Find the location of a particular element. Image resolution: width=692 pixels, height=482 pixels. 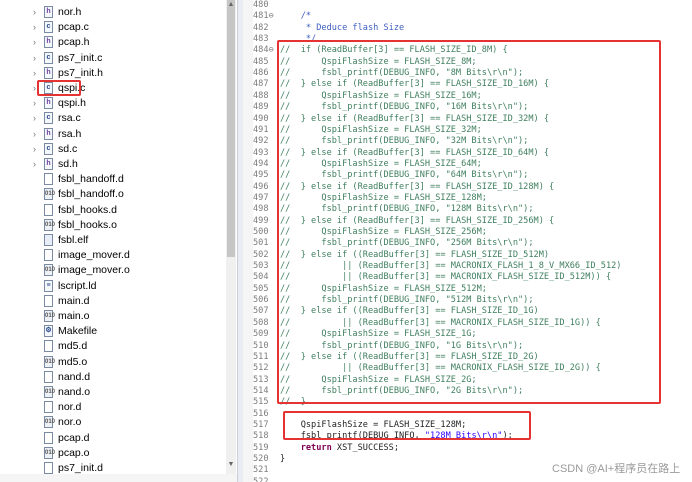

tree-item: › h nor.h is located at coordinates (118, 12).